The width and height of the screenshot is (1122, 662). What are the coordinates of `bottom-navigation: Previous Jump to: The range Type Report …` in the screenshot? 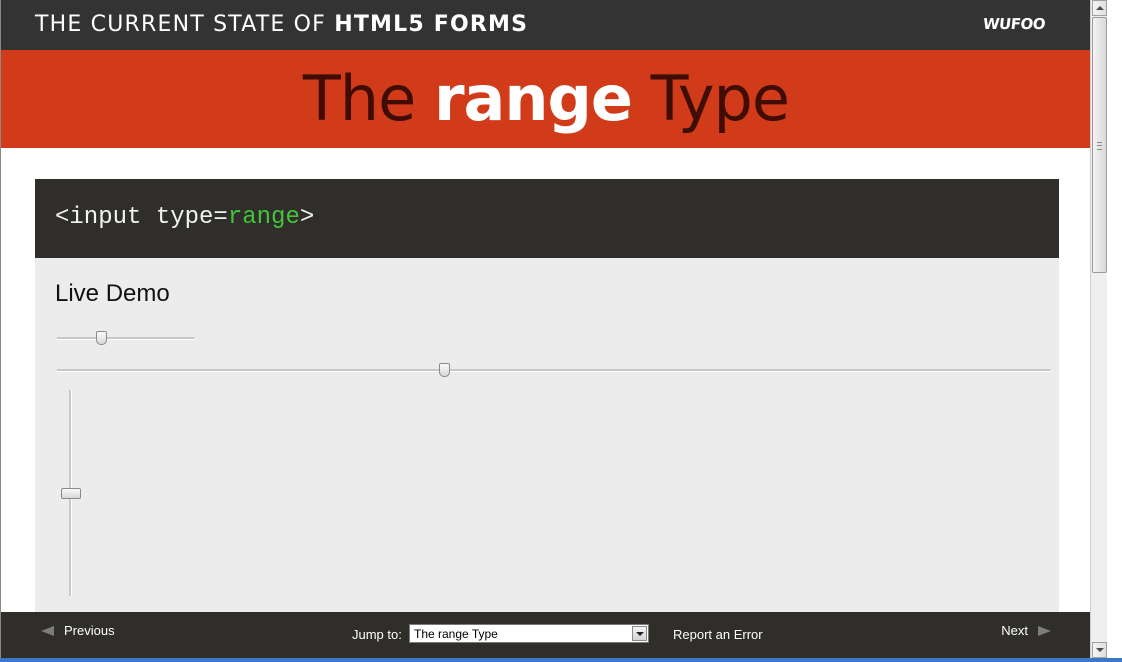 It's located at (545, 635).